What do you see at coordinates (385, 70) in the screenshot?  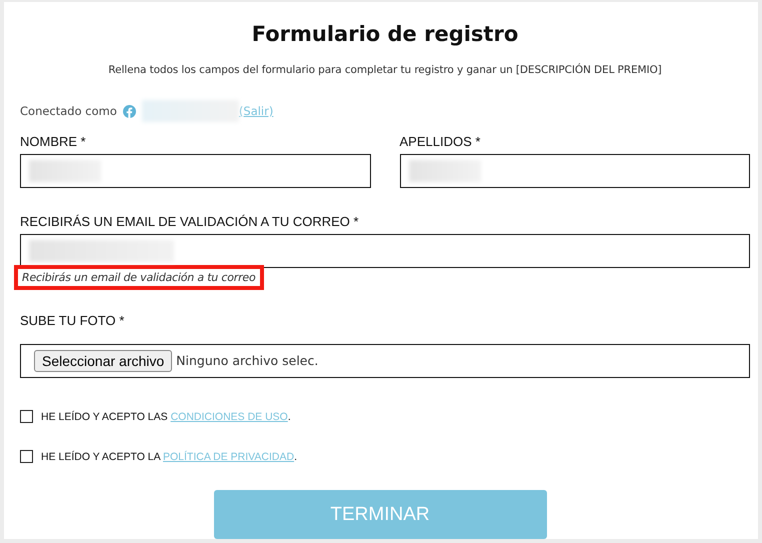 I see `form-subtitle: Rellena todos los campos del formulario para completar tu registro y ganar un [DESCRIPCIÓN DEL PREMIO]` at bounding box center [385, 70].